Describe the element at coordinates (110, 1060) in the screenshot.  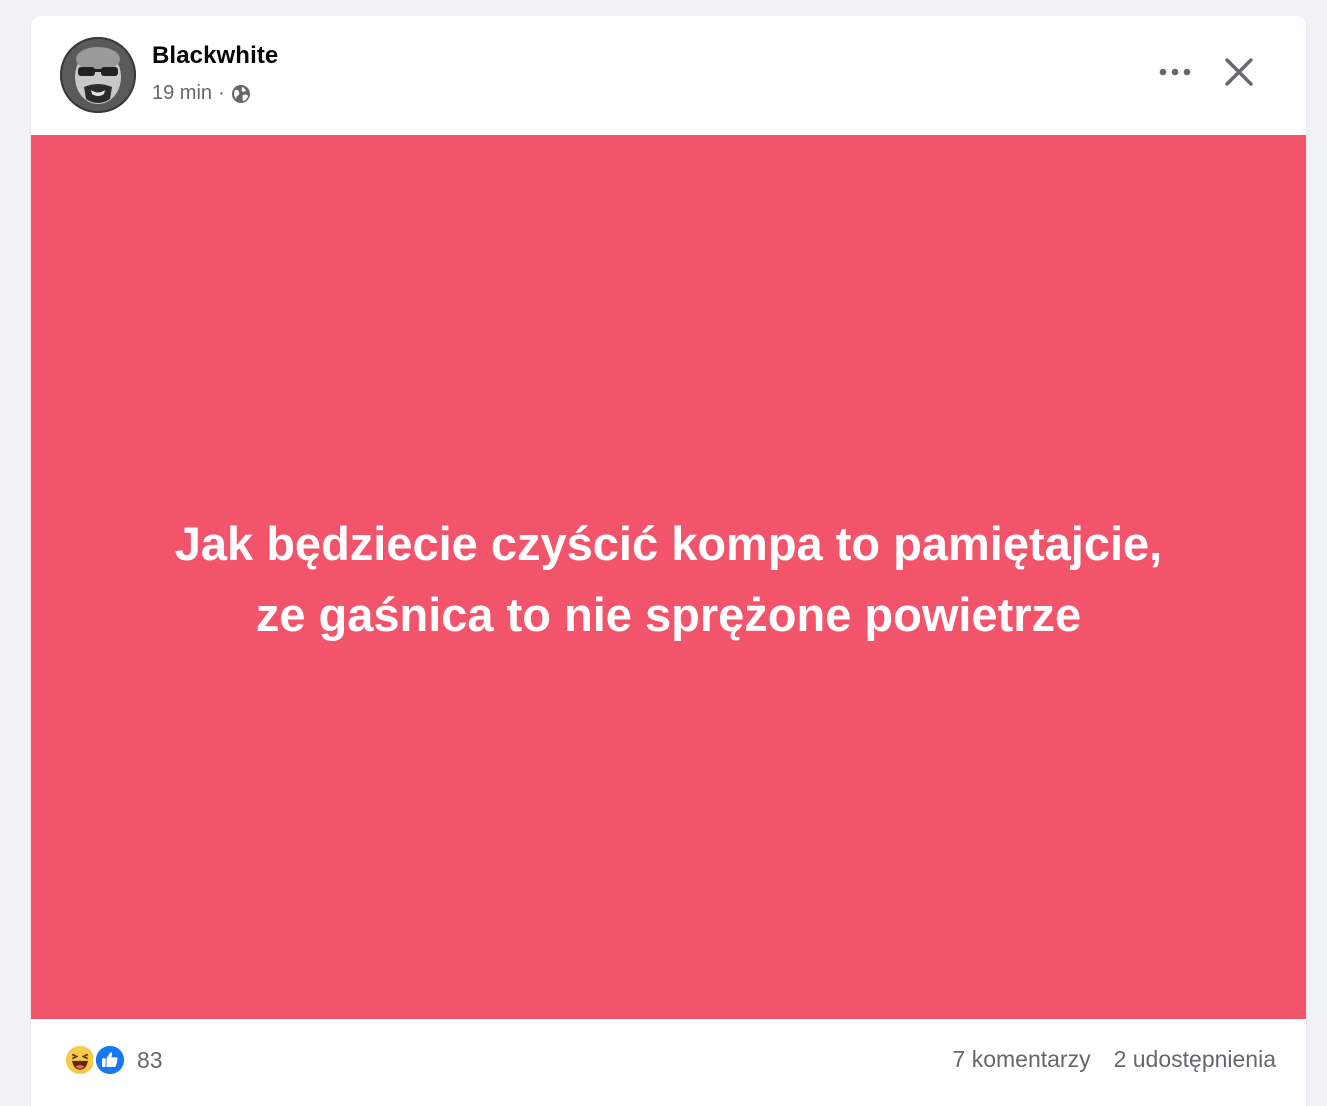
I see `like-reaction-icon` at that location.